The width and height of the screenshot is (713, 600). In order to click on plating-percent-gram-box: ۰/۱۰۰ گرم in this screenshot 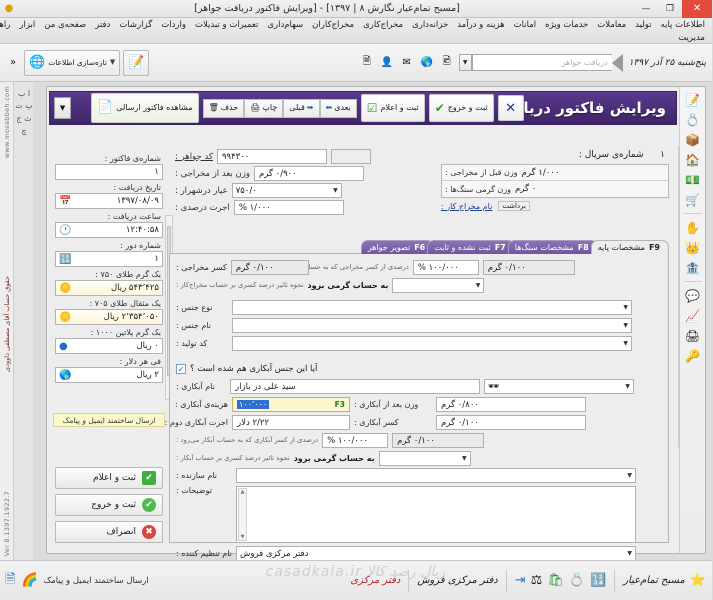, I will do `click(439, 440)`.